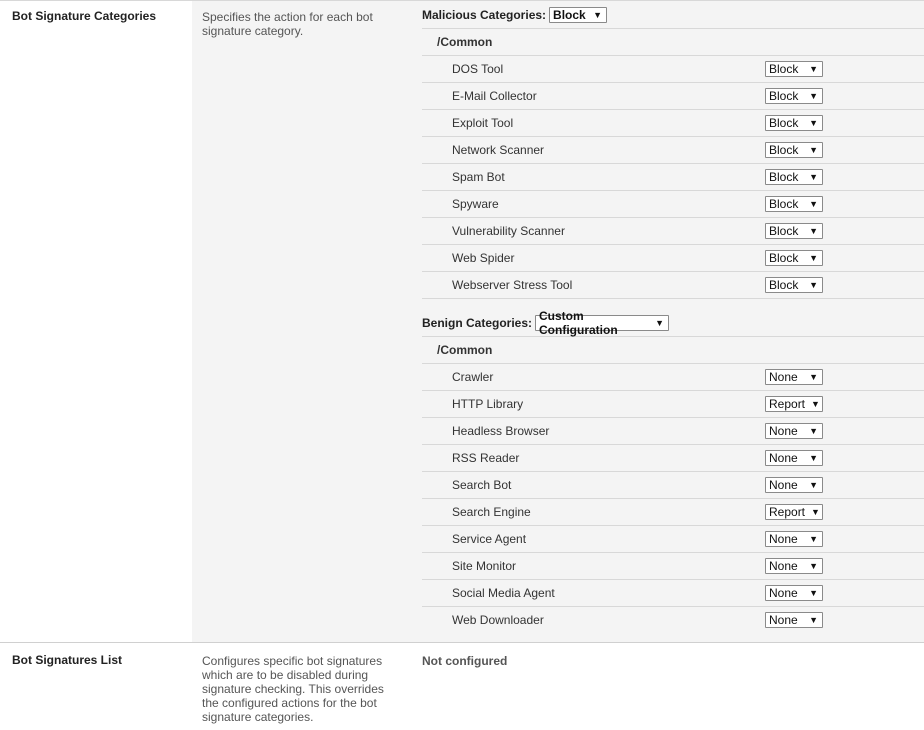  What do you see at coordinates (673, 303) in the screenshot?
I see `section-divider` at bounding box center [673, 303].